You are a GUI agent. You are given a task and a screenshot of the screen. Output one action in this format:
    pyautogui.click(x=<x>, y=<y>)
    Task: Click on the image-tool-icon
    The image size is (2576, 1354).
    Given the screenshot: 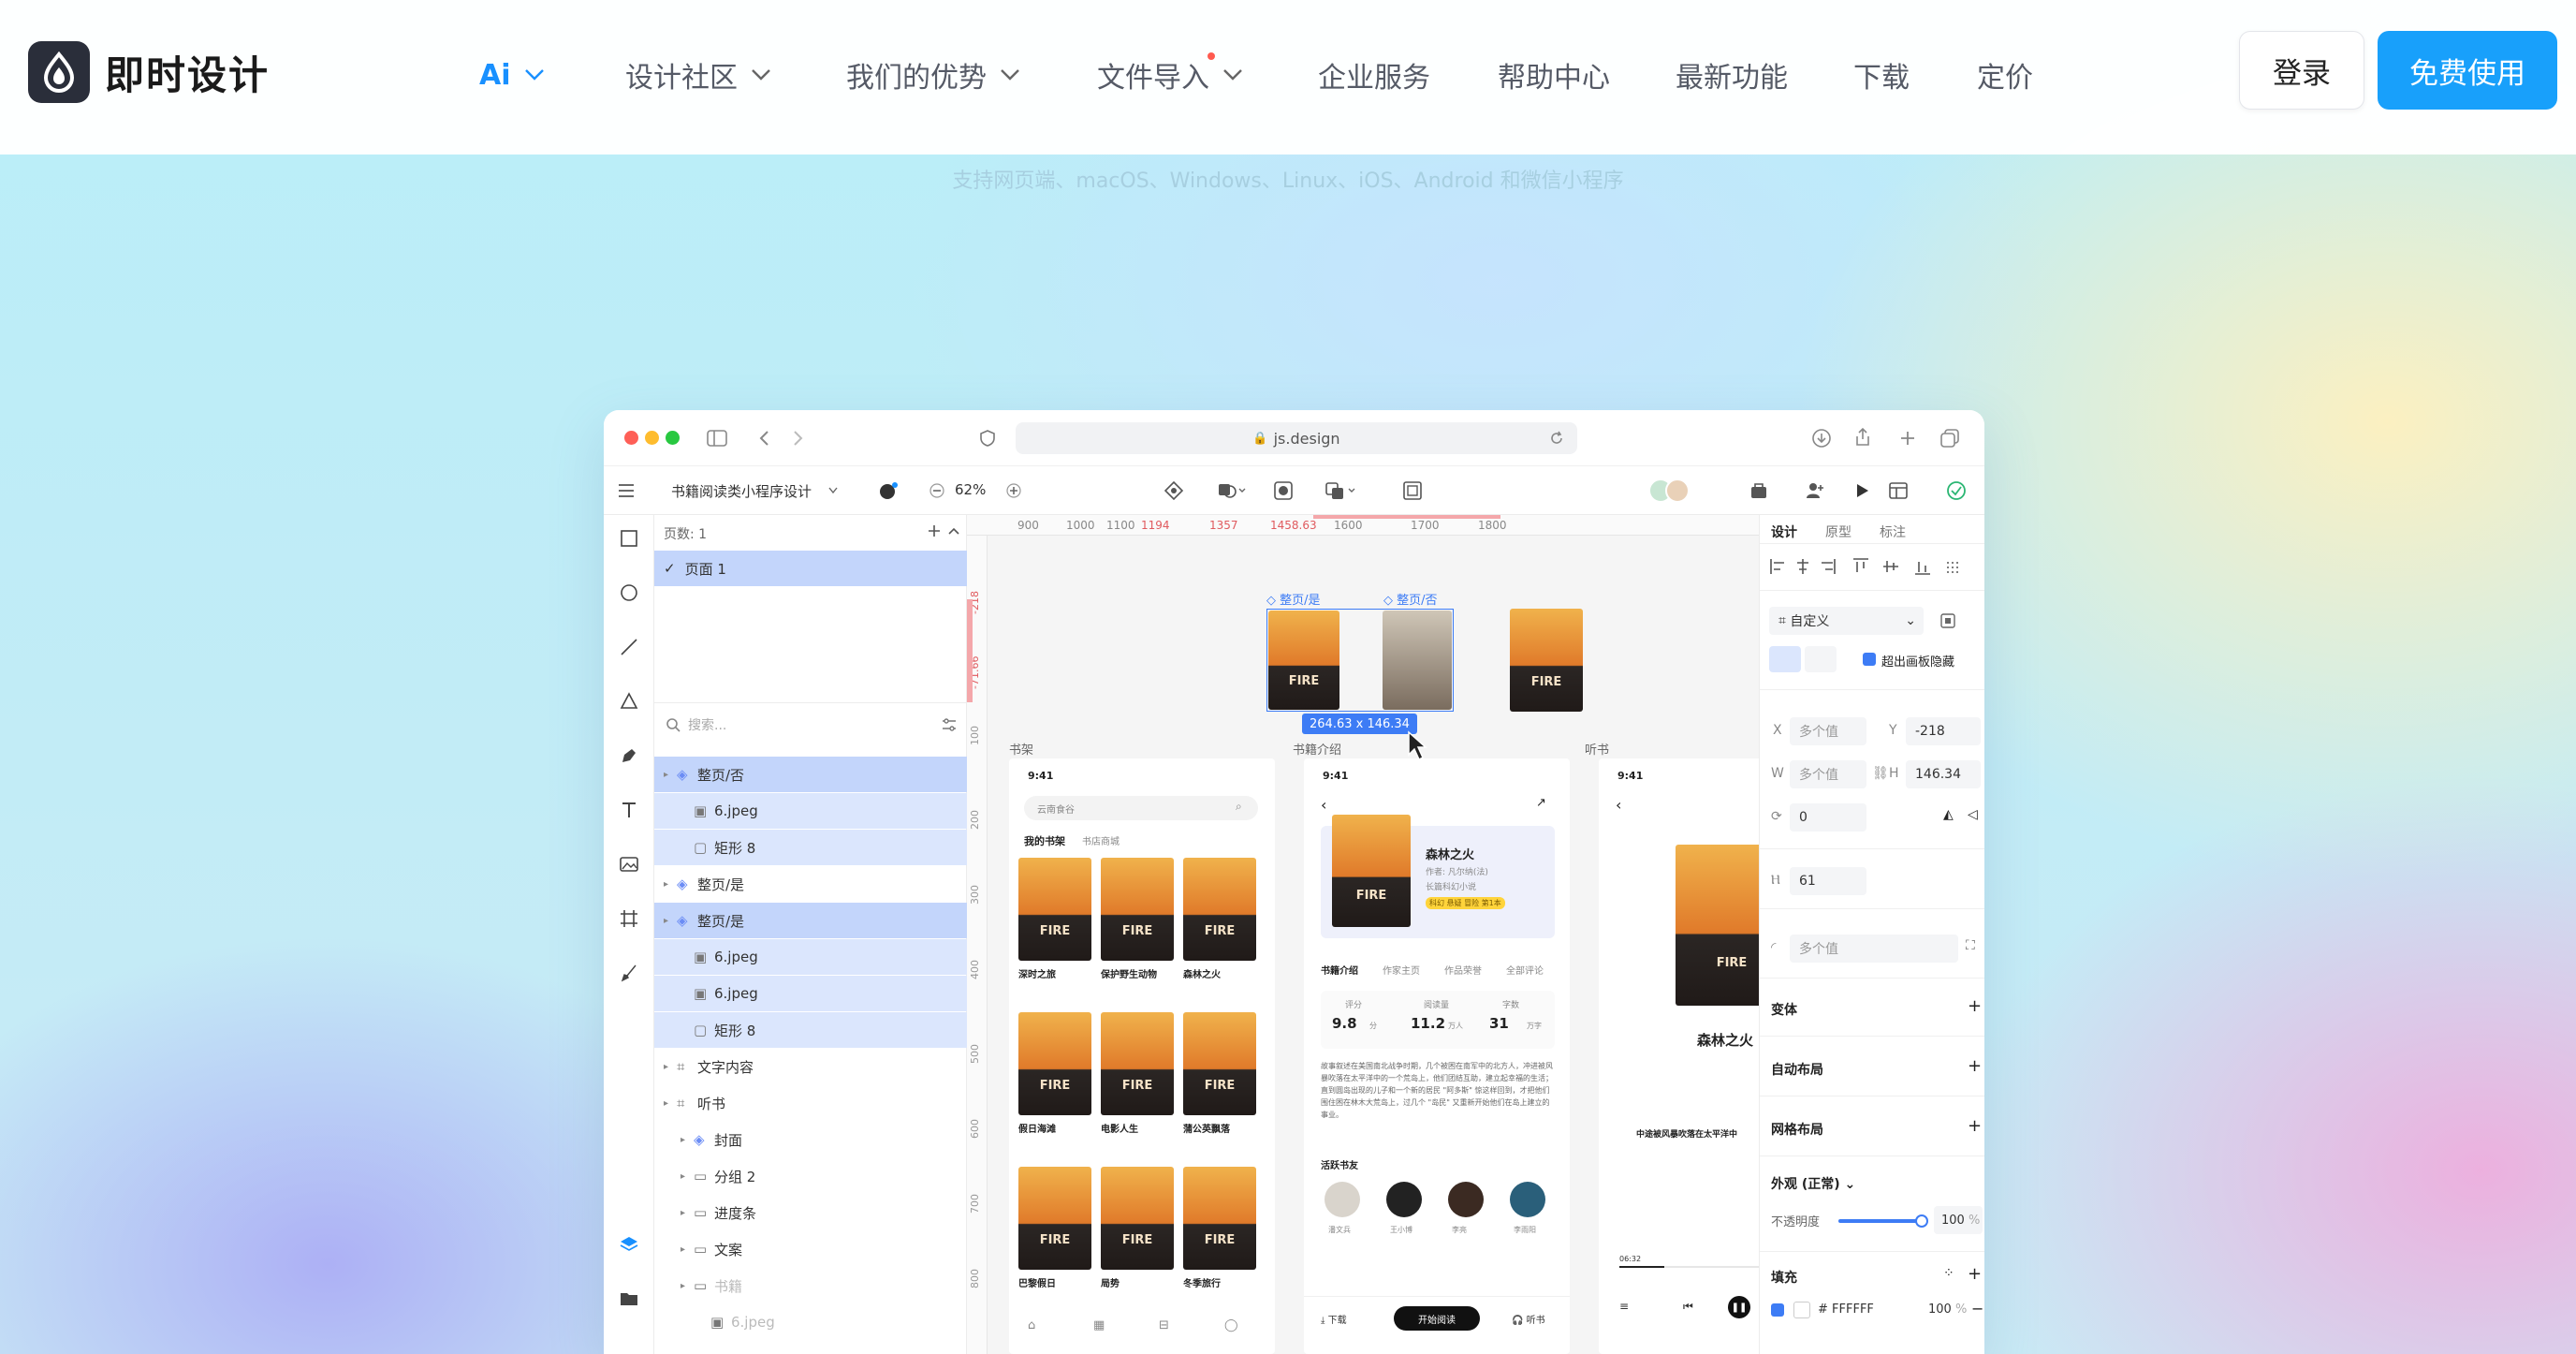 What is the action you would take?
    pyautogui.click(x=629, y=864)
    